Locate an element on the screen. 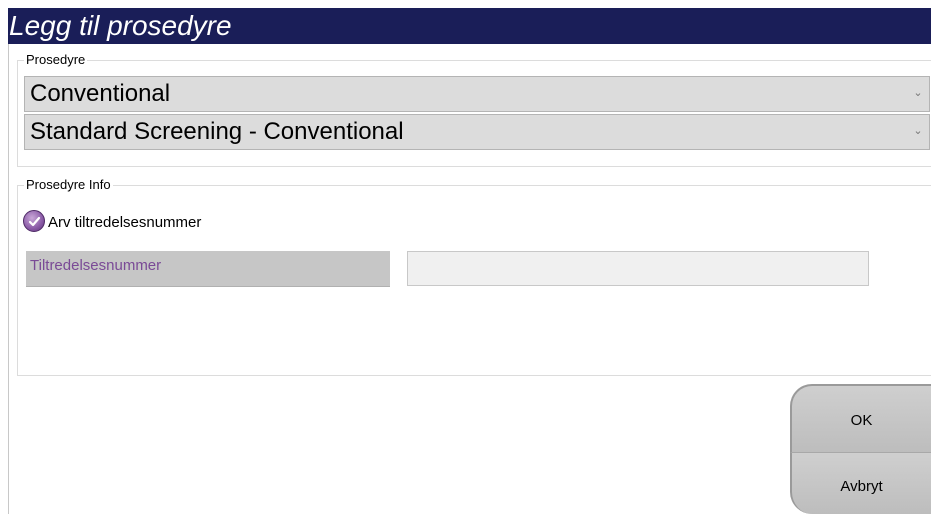  procedure-group-legend: Prosedyre is located at coordinates (56, 59).